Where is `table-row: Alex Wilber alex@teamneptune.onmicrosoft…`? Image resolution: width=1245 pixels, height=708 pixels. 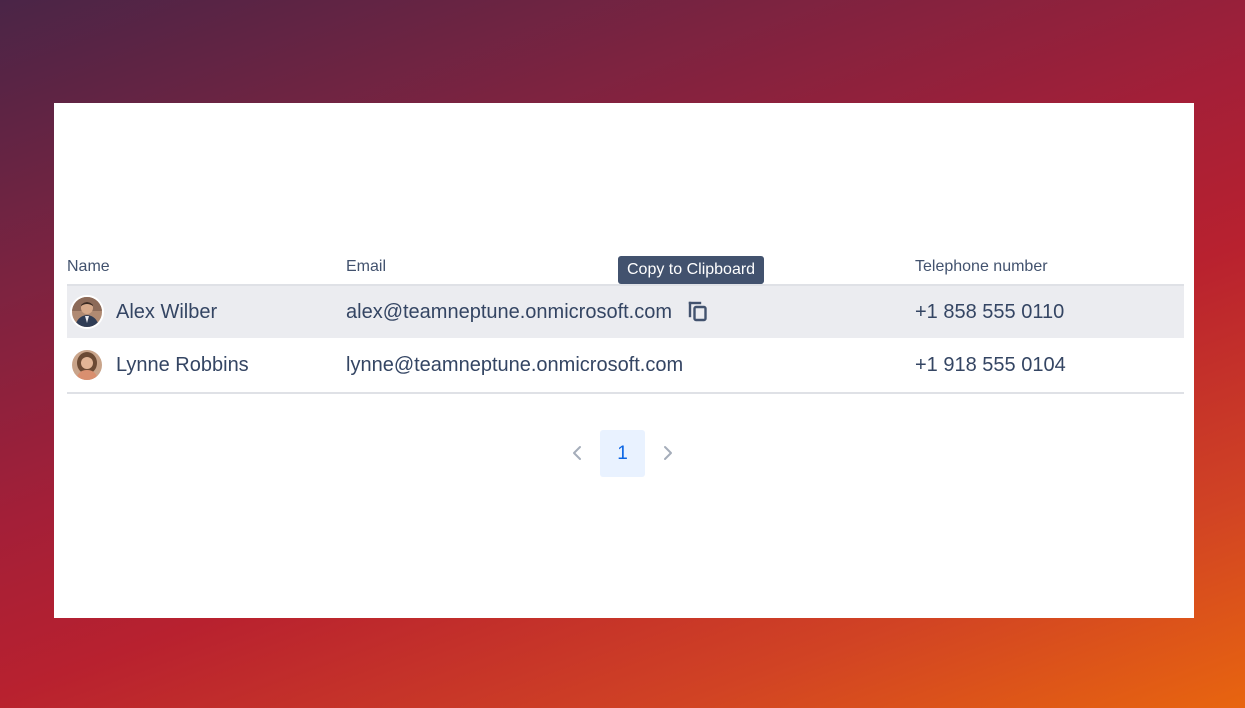
table-row: Alex Wilber alex@teamneptune.onmicrosoft… is located at coordinates (625, 312).